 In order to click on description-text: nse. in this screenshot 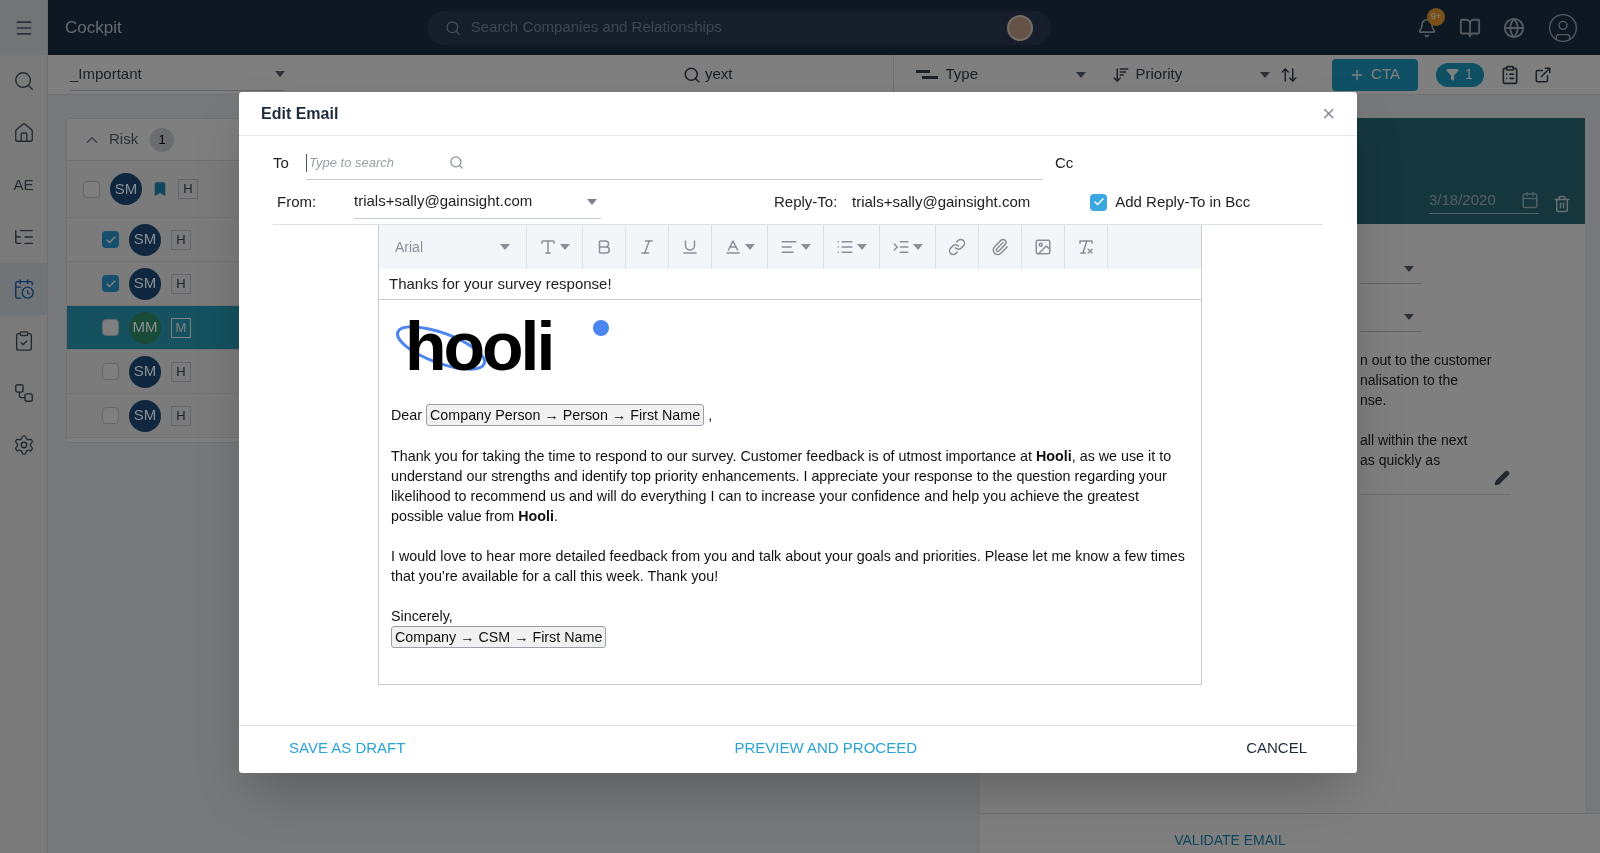, I will do `click(1374, 400)`.